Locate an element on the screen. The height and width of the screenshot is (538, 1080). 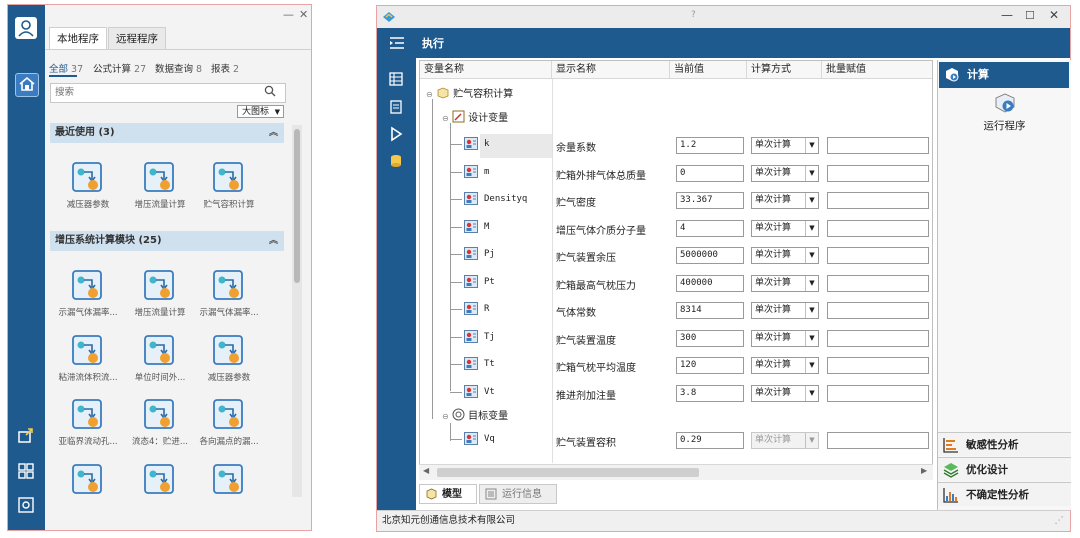
recent-section-header: 最近使用 (3) ︽ is located at coordinates (167, 133).